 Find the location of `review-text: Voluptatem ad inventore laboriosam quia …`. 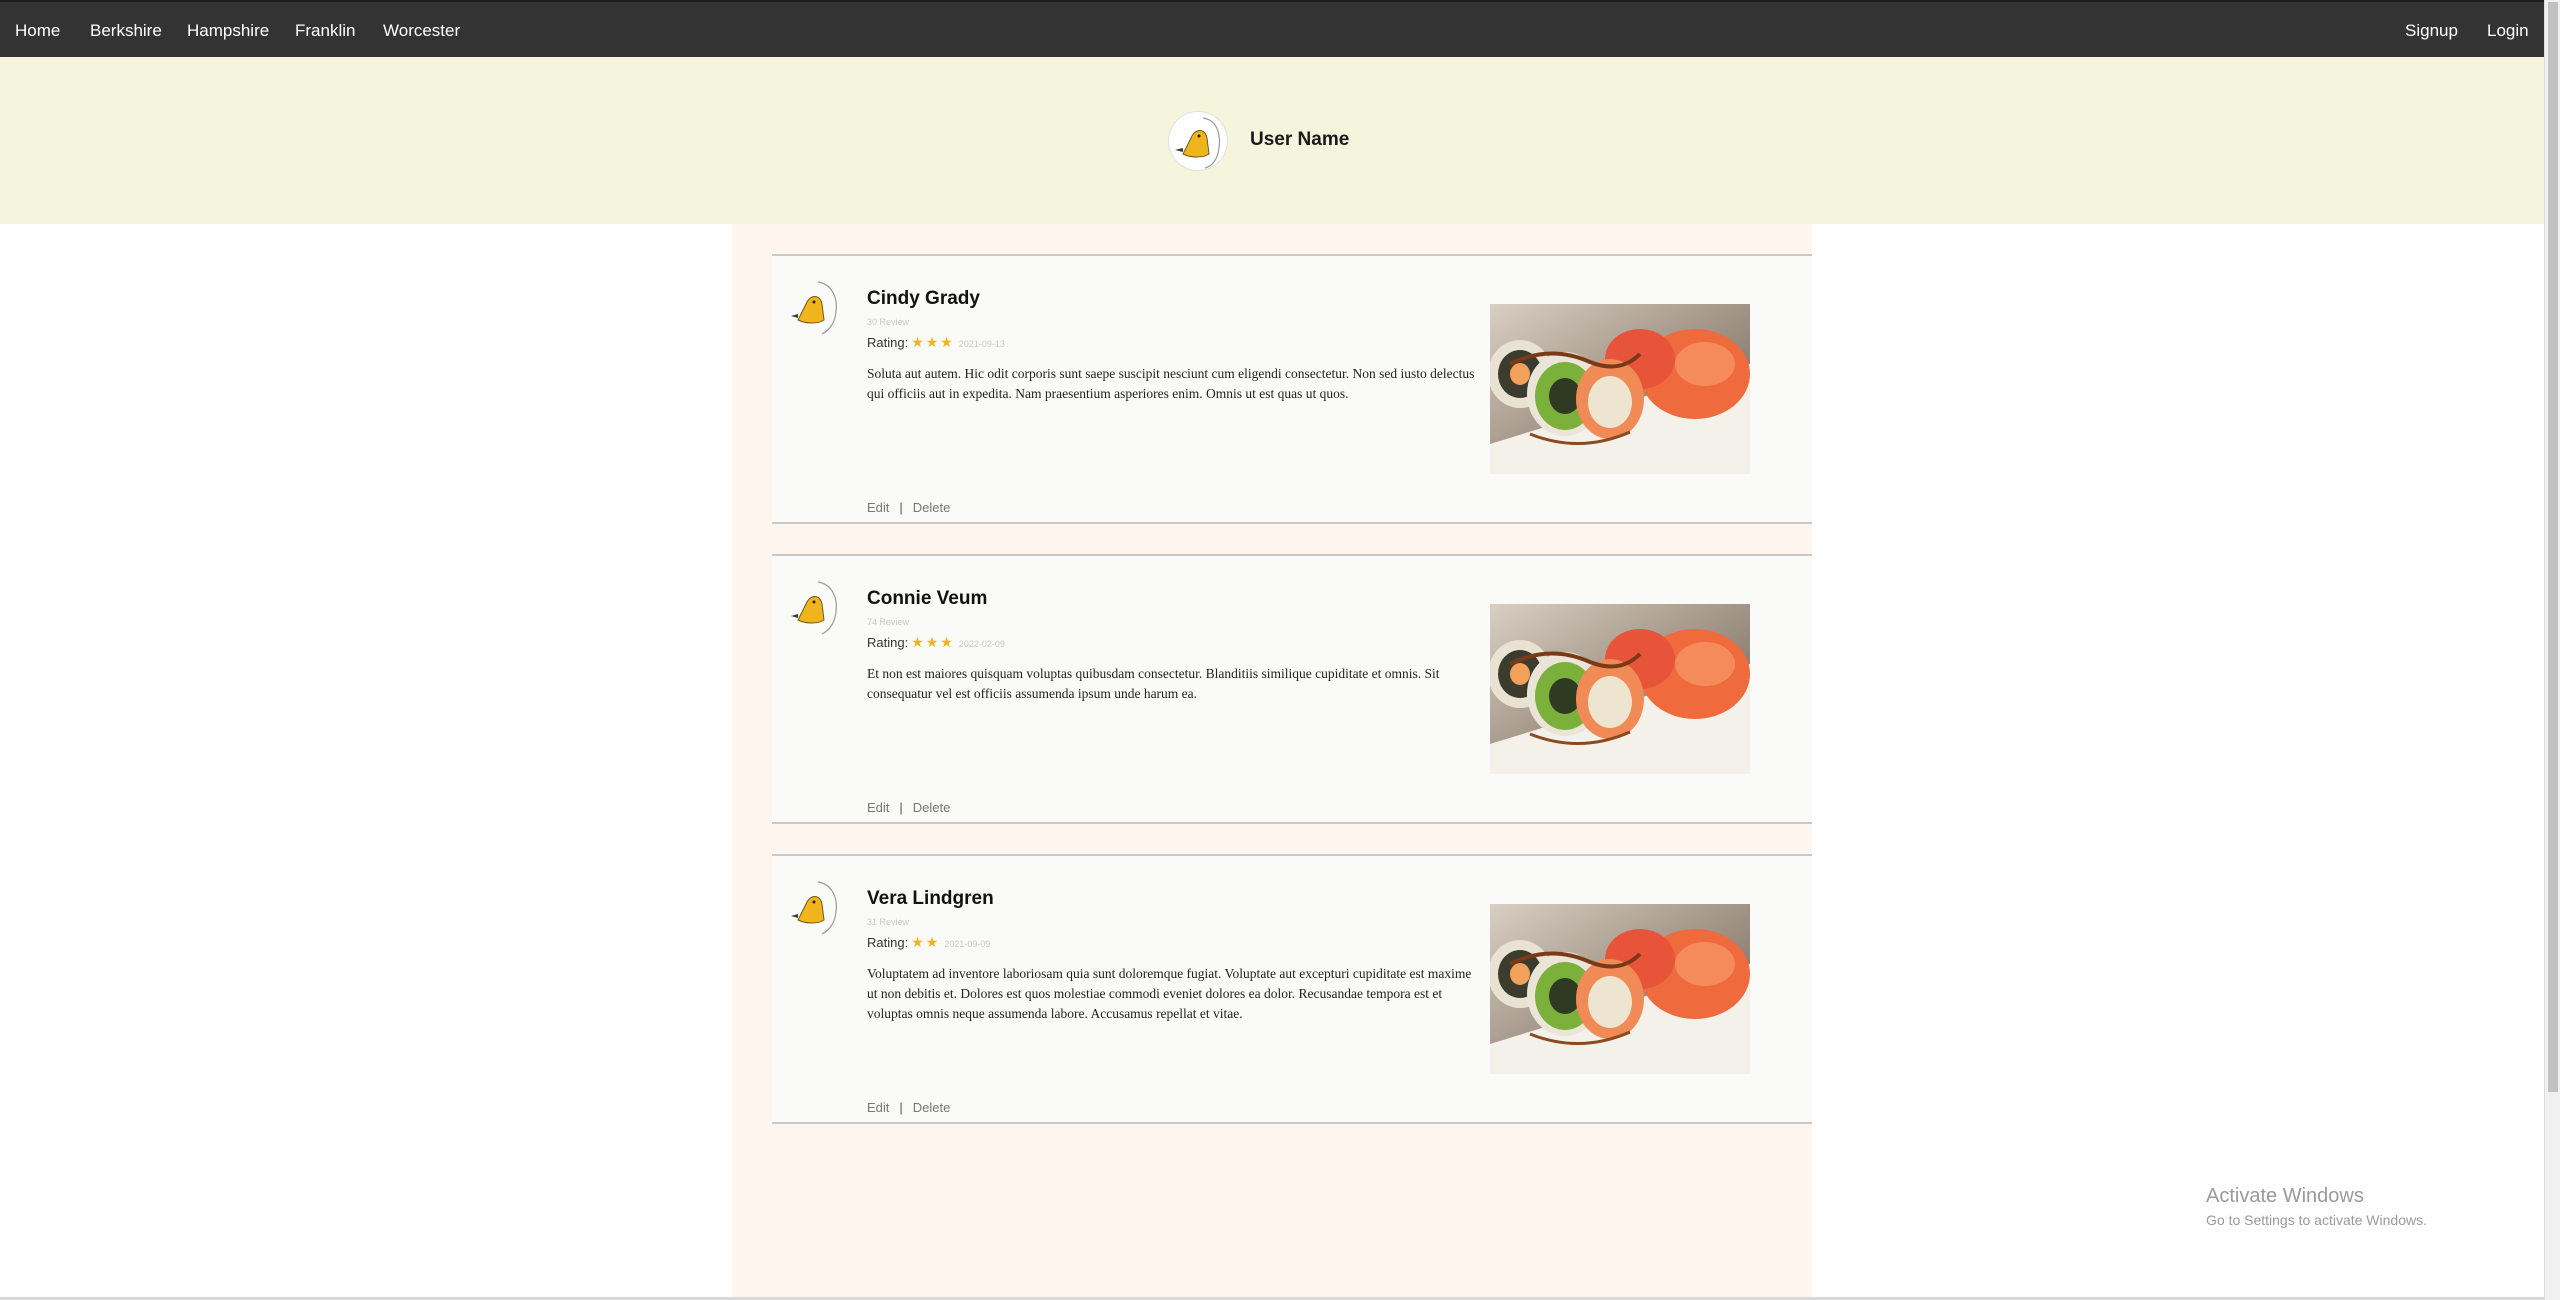

review-text: Voluptatem ad inventore laboriosam quia … is located at coordinates (1169, 993).